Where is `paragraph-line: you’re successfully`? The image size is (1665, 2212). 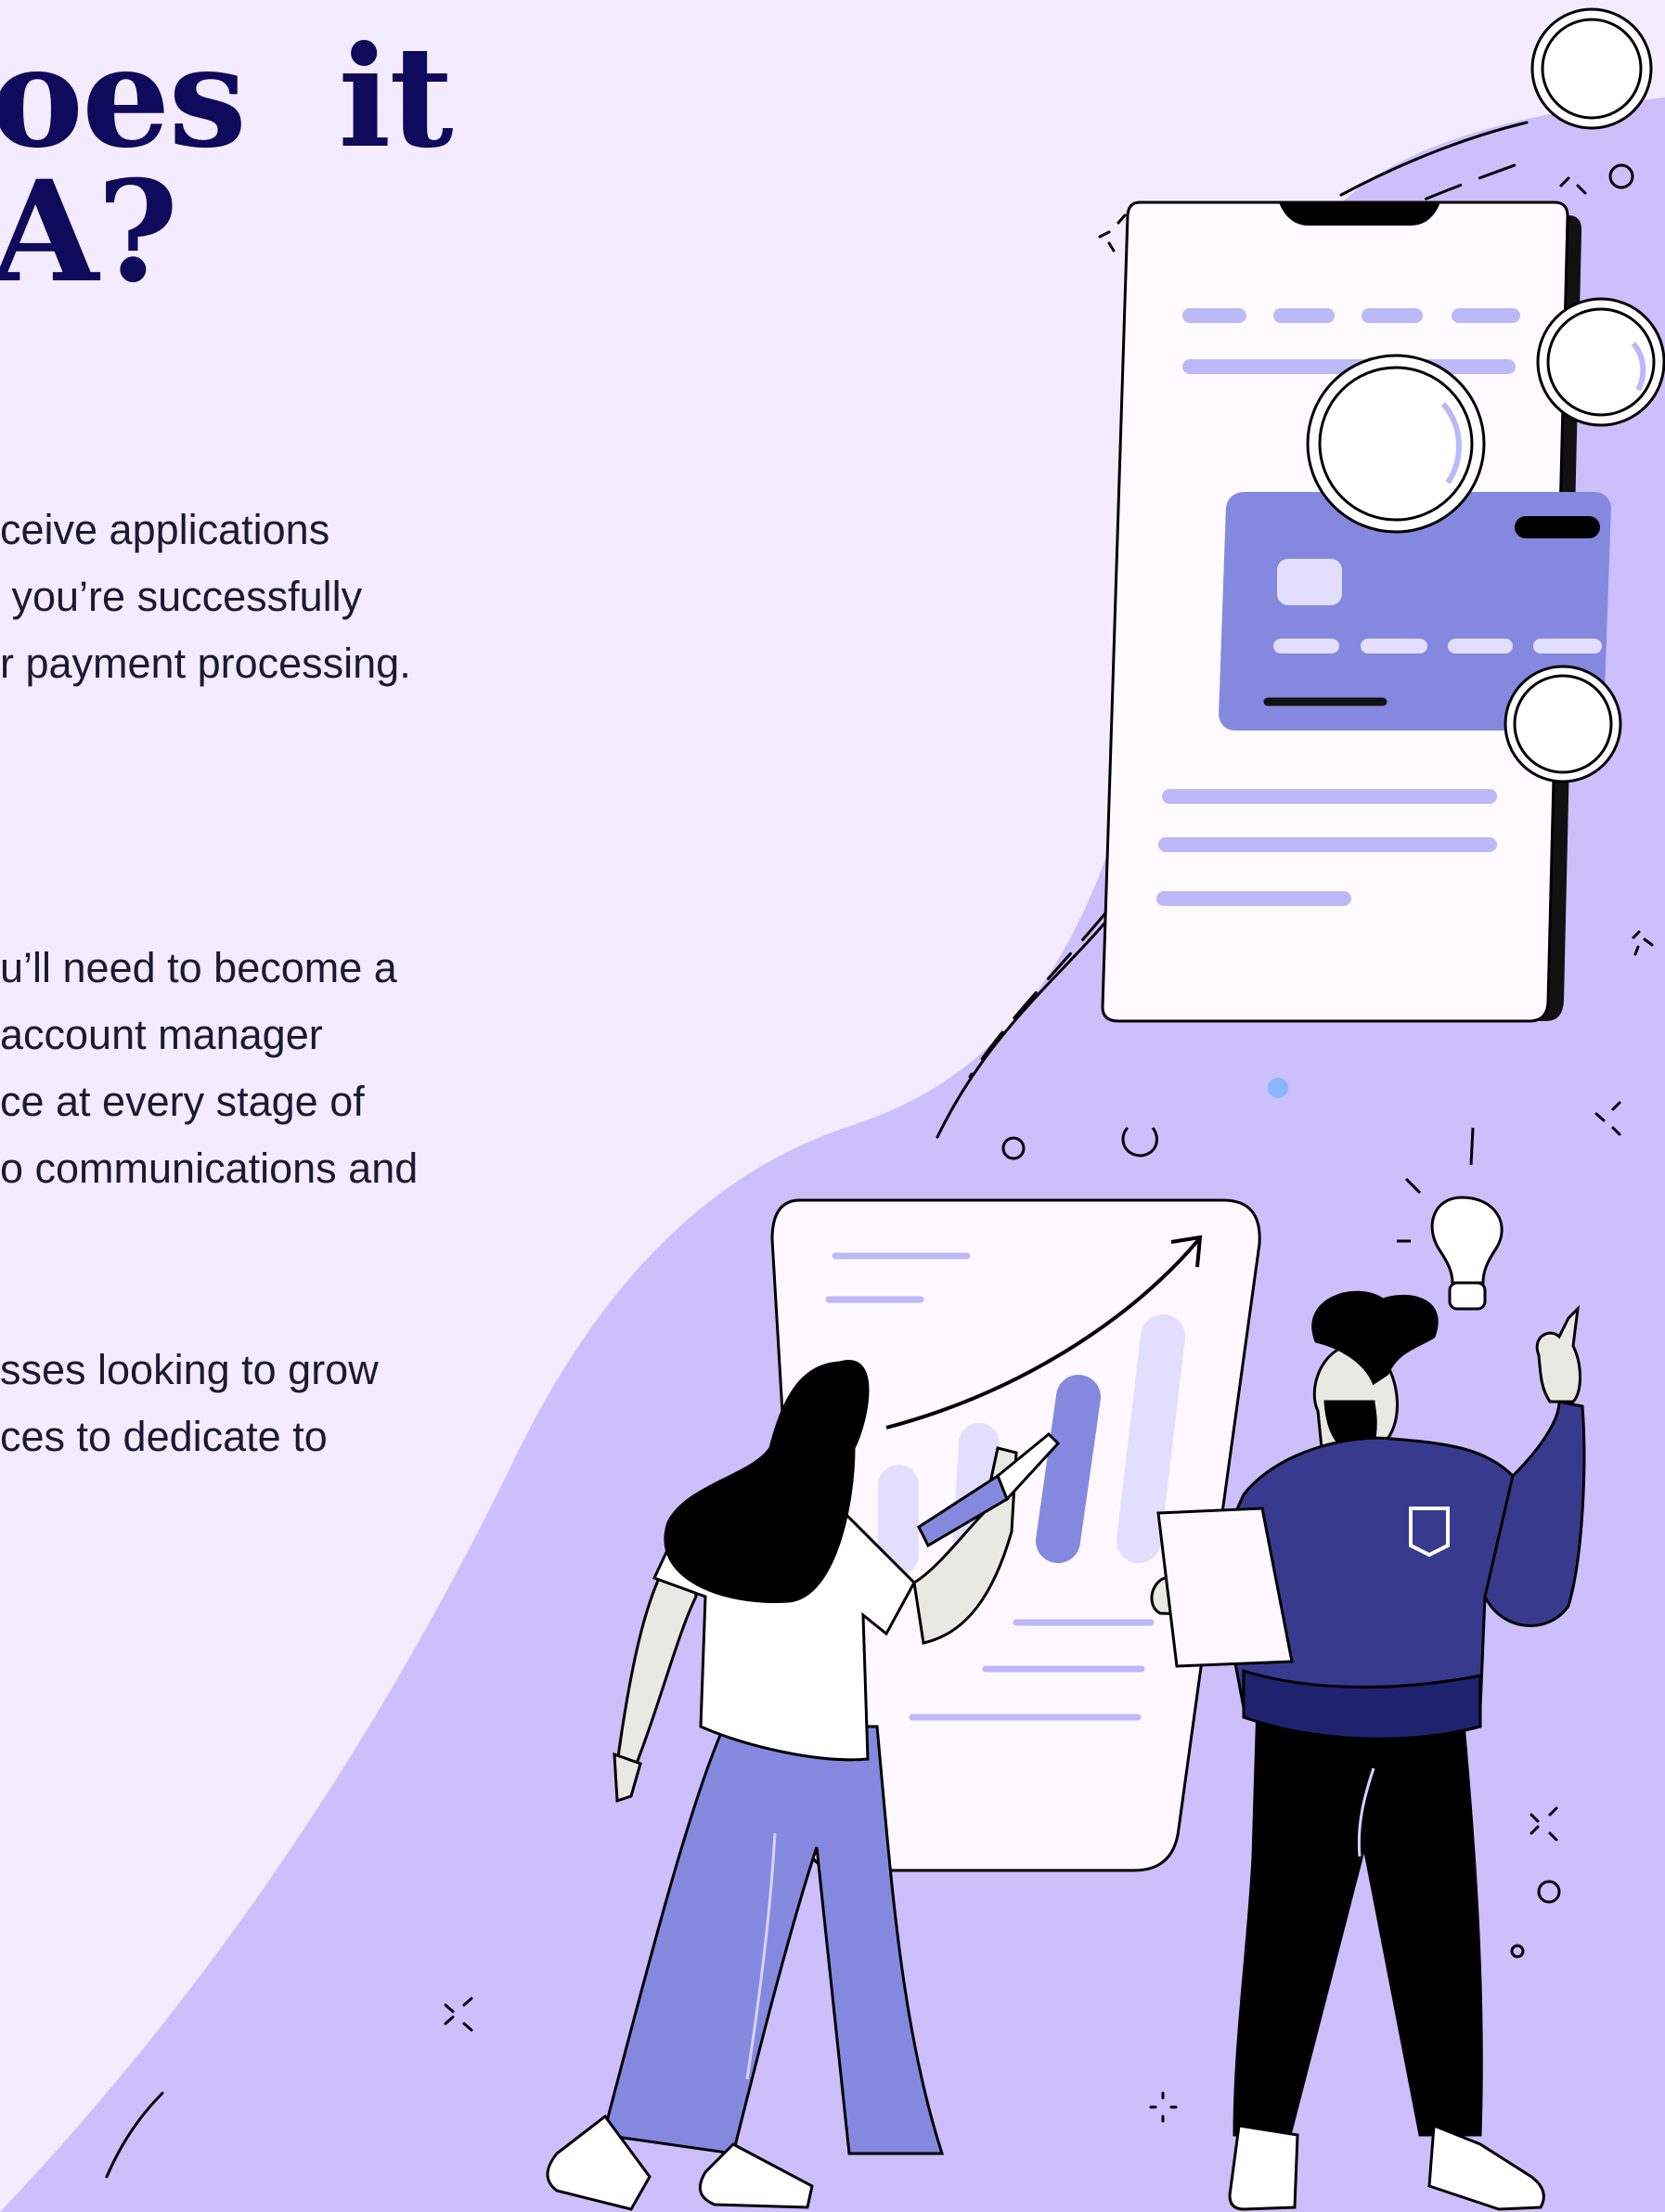
paragraph-line: you’re successfully is located at coordinates (181, 596).